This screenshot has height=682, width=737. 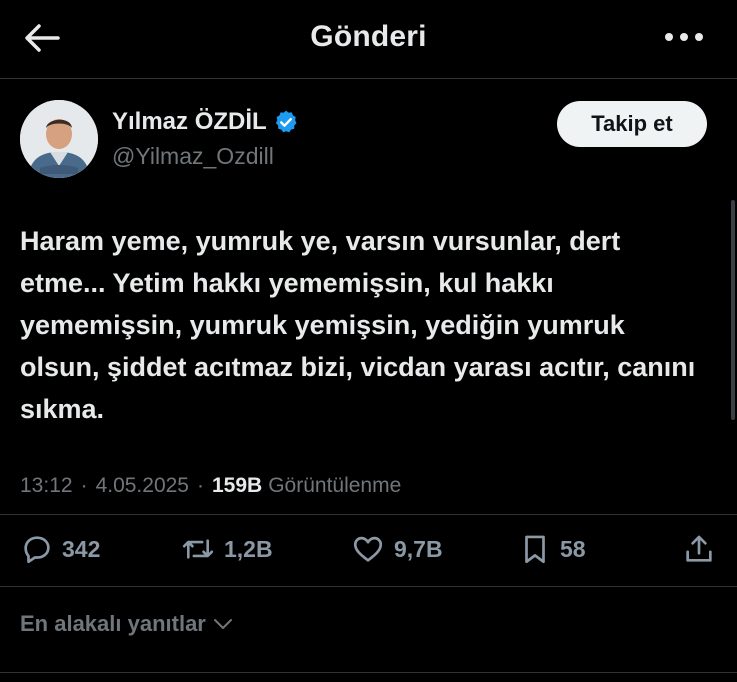 I want to click on bookmark-icon, so click(x=535, y=549).